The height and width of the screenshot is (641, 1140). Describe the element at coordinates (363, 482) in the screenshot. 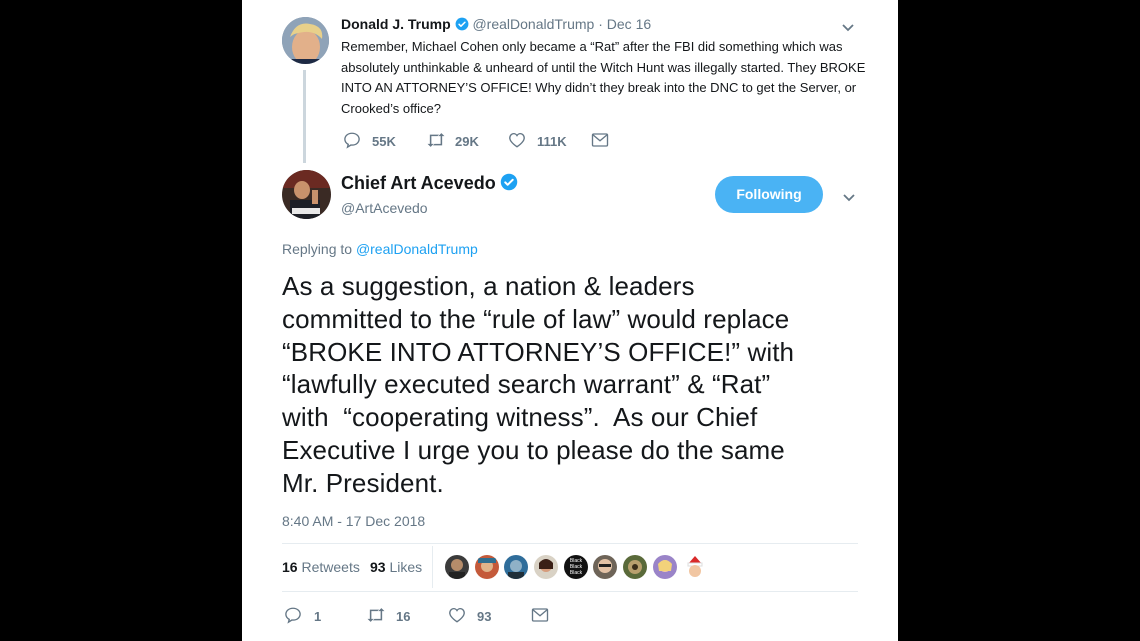

I see `tweet2-text-line: Mr. President.` at that location.